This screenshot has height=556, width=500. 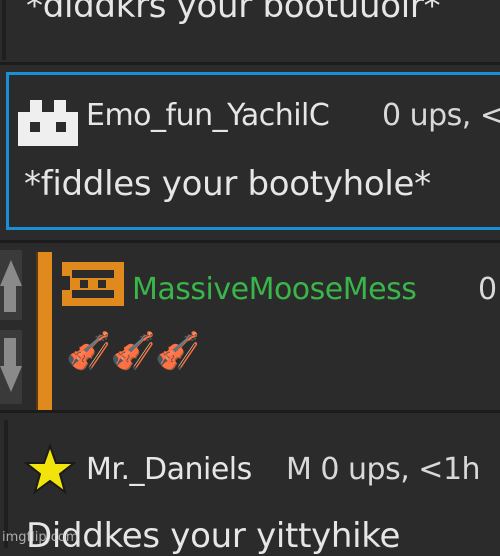 I want to click on downvote-button, so click(x=11, y=367).